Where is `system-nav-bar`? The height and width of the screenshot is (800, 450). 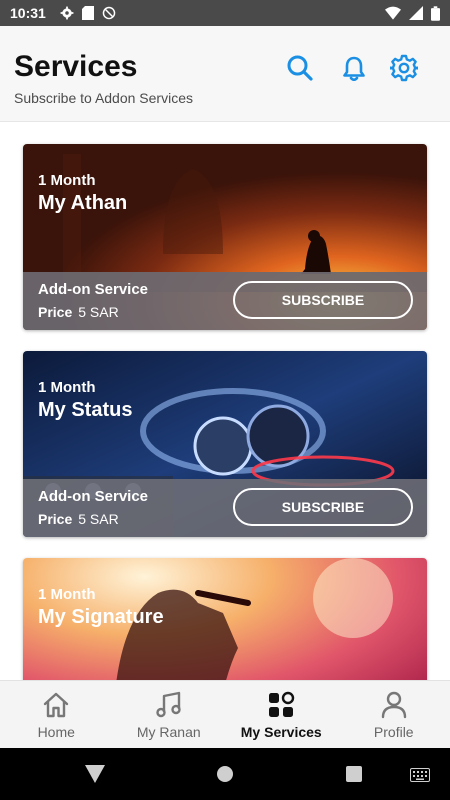 system-nav-bar is located at coordinates (225, 774).